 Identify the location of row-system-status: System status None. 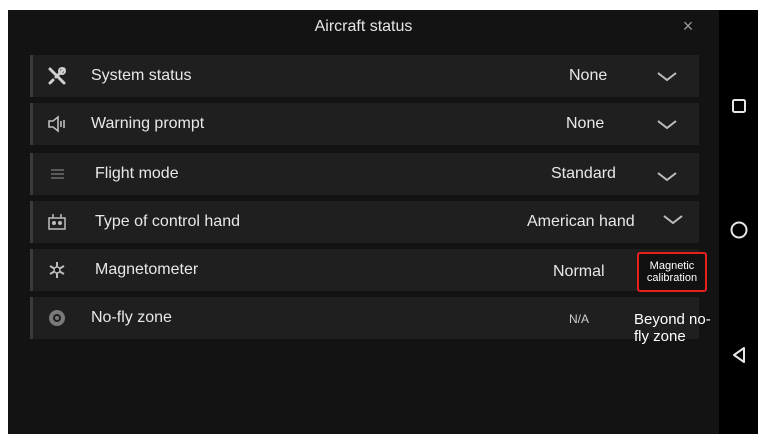
(364, 76).